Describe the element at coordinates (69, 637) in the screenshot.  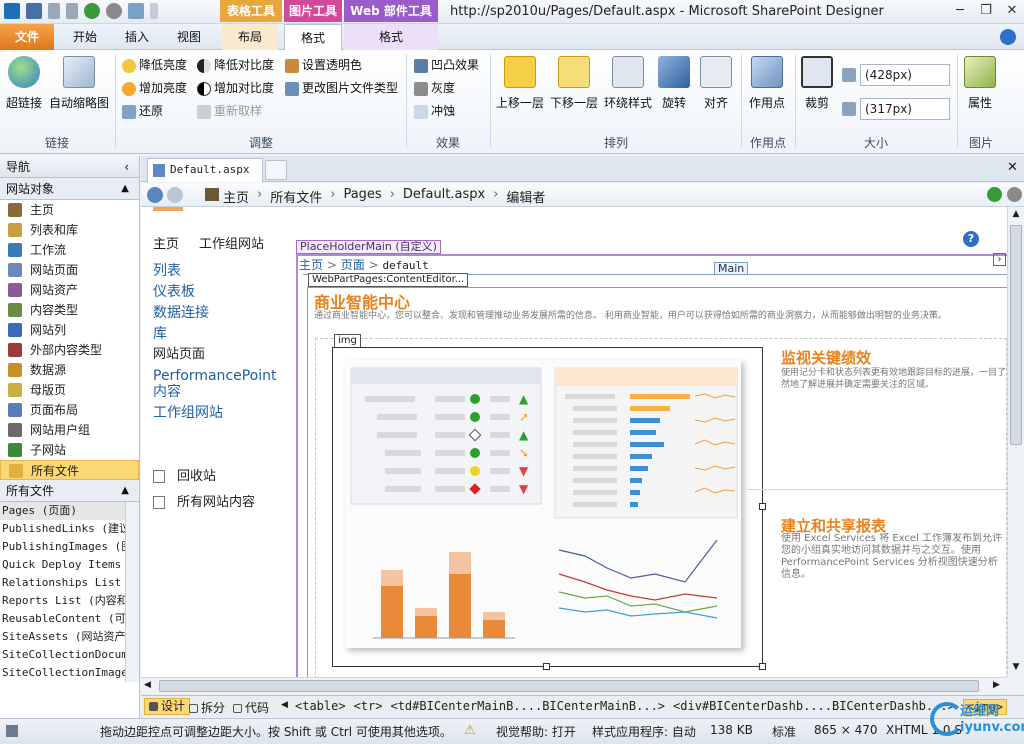
I see `file-list-item: SiteAssets (网站资产` at that location.